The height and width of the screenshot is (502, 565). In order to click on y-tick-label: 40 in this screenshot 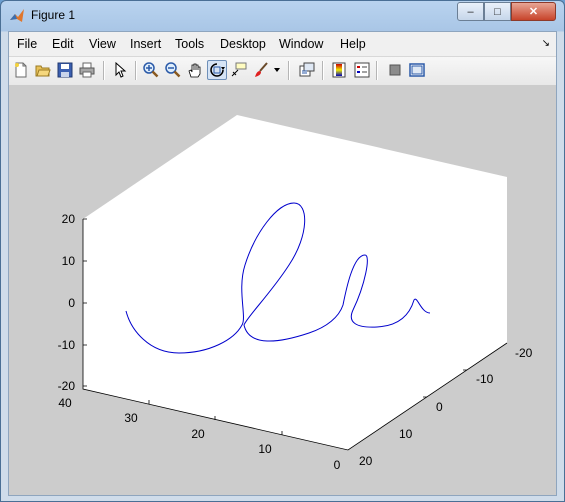, I will do `click(65, 403)`.